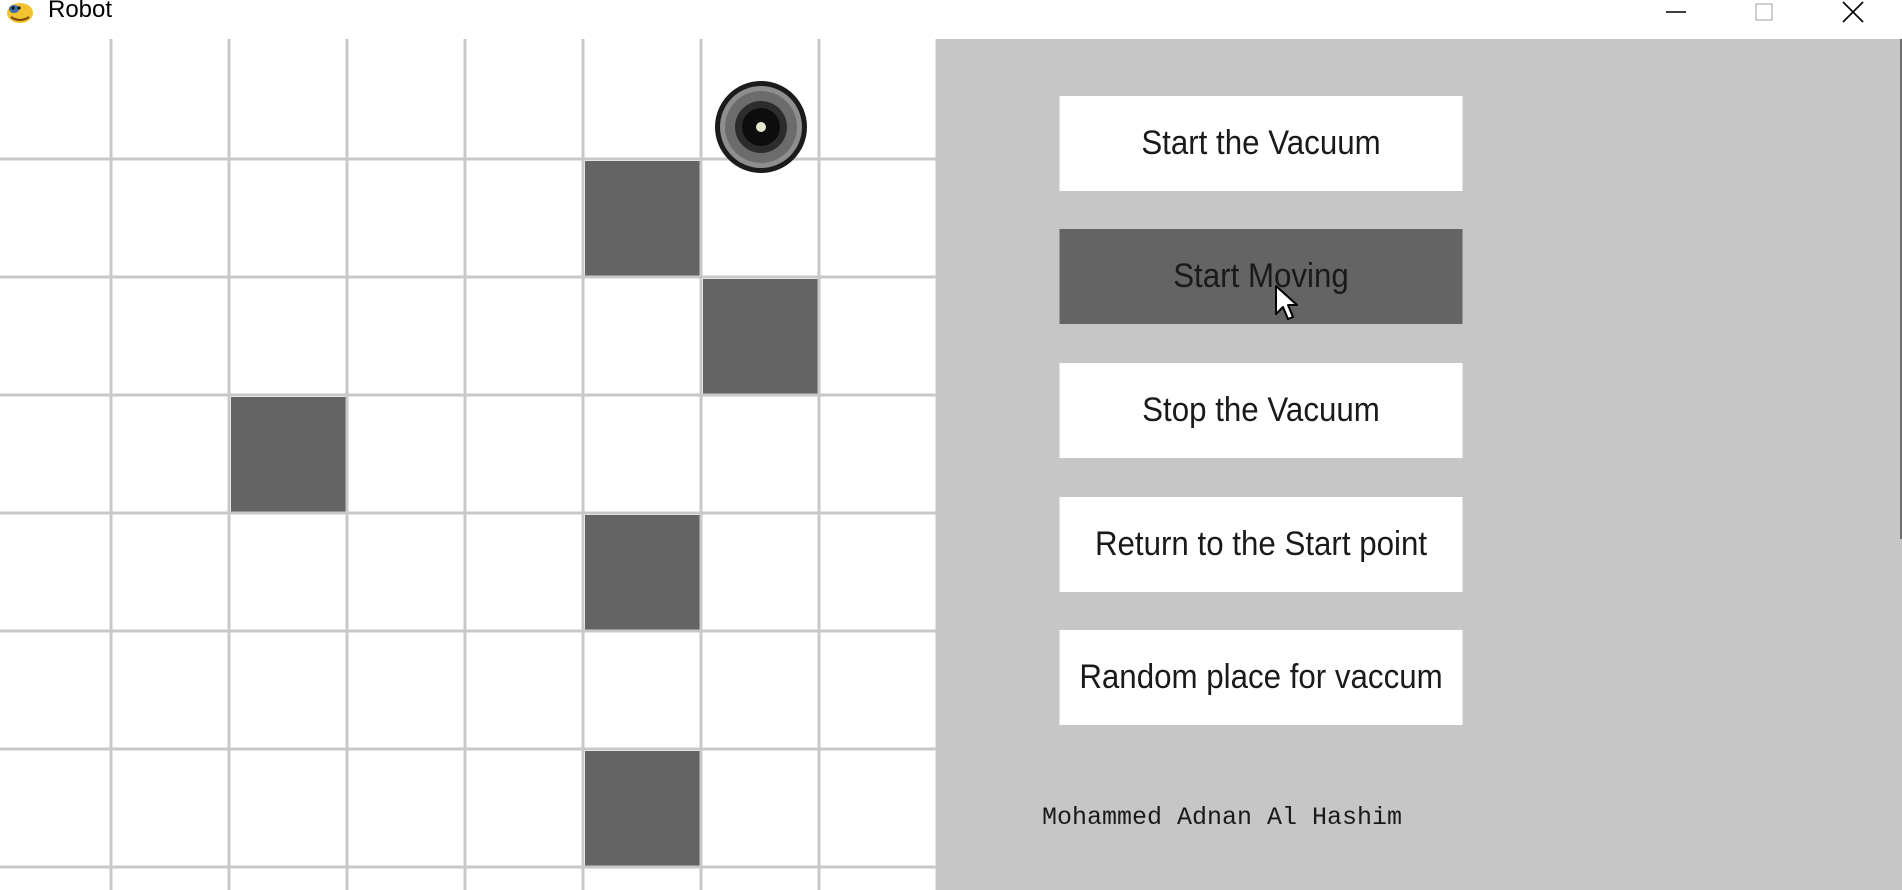 The image size is (1902, 890). I want to click on return-start-button: Return to the Start point, so click(1261, 544).